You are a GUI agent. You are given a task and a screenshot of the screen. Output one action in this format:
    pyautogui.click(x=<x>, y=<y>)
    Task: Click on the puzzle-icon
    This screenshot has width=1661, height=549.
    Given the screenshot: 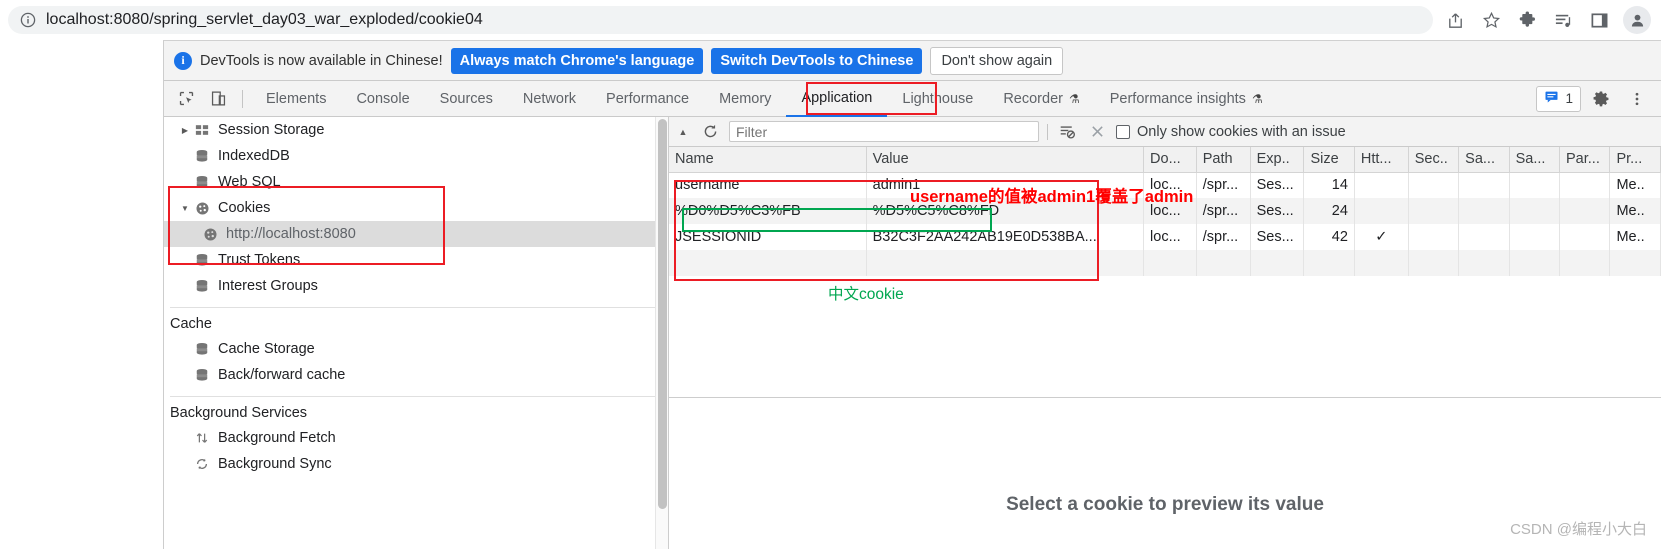 What is the action you would take?
    pyautogui.click(x=1527, y=20)
    